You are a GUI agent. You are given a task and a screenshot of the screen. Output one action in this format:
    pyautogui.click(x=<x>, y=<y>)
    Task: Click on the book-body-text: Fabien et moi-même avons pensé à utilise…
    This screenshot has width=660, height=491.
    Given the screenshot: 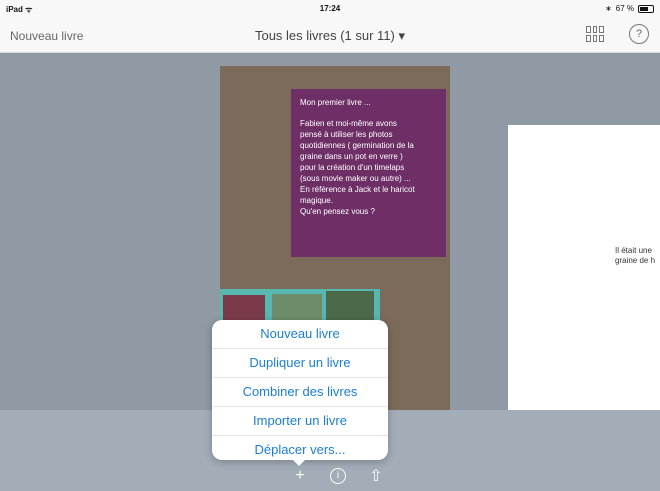 What is the action you would take?
    pyautogui.click(x=357, y=167)
    